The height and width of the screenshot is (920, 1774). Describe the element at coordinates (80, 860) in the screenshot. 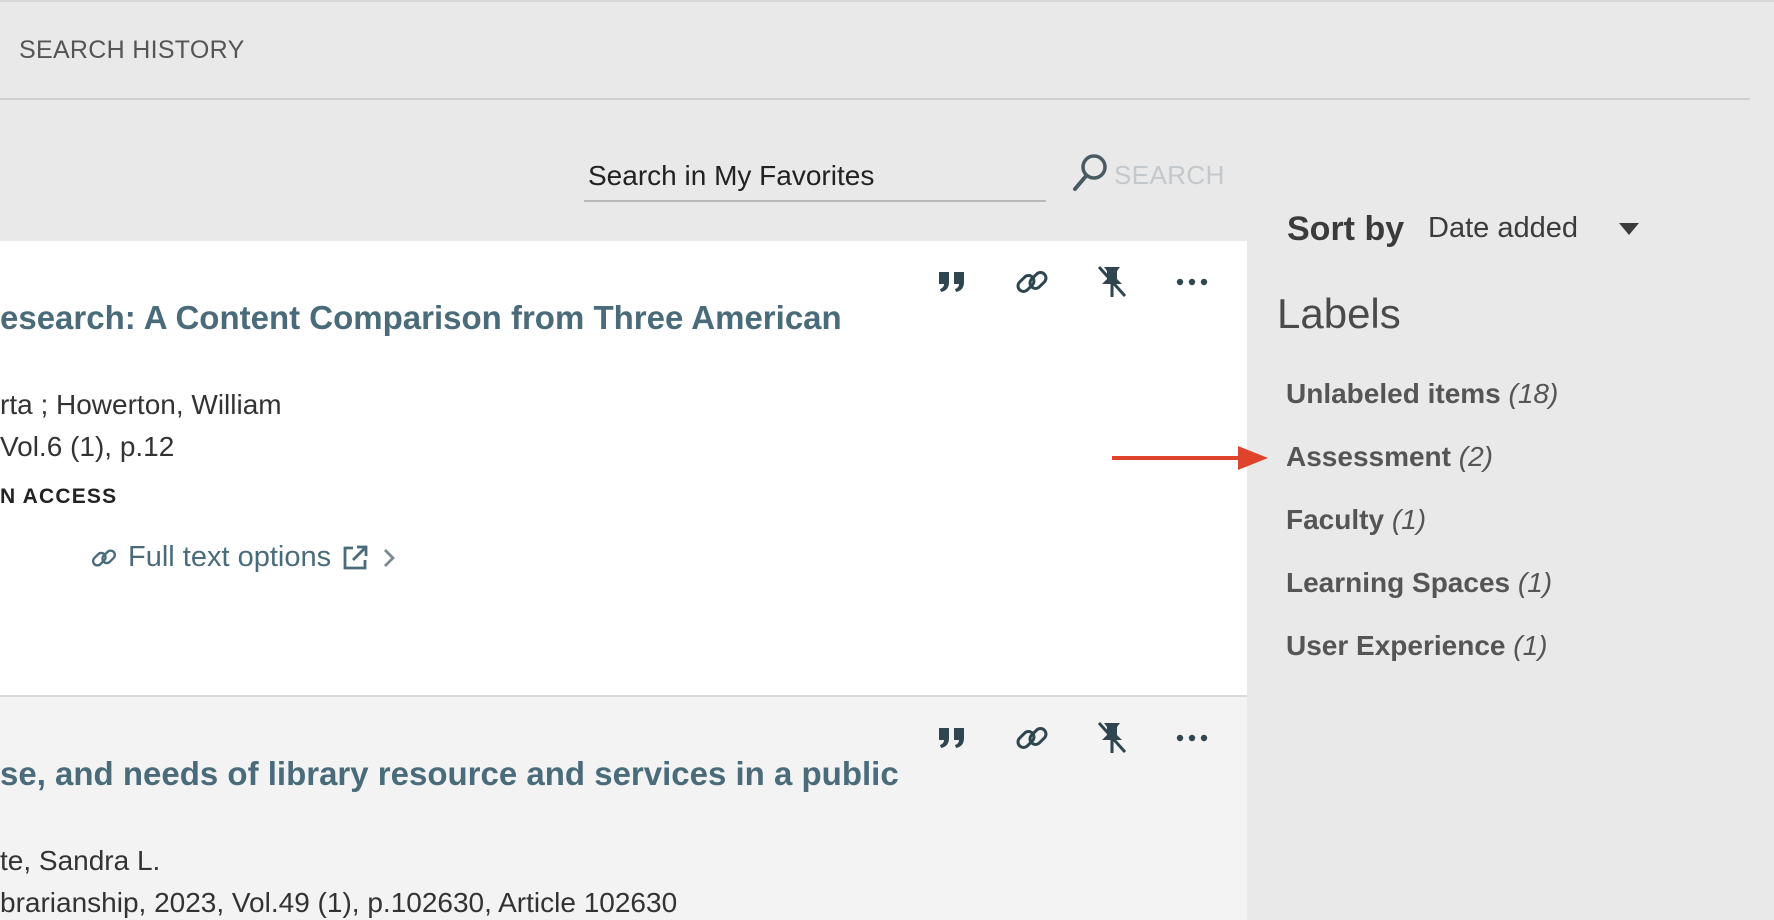

I see `result-authors: te, Sandra L.` at that location.